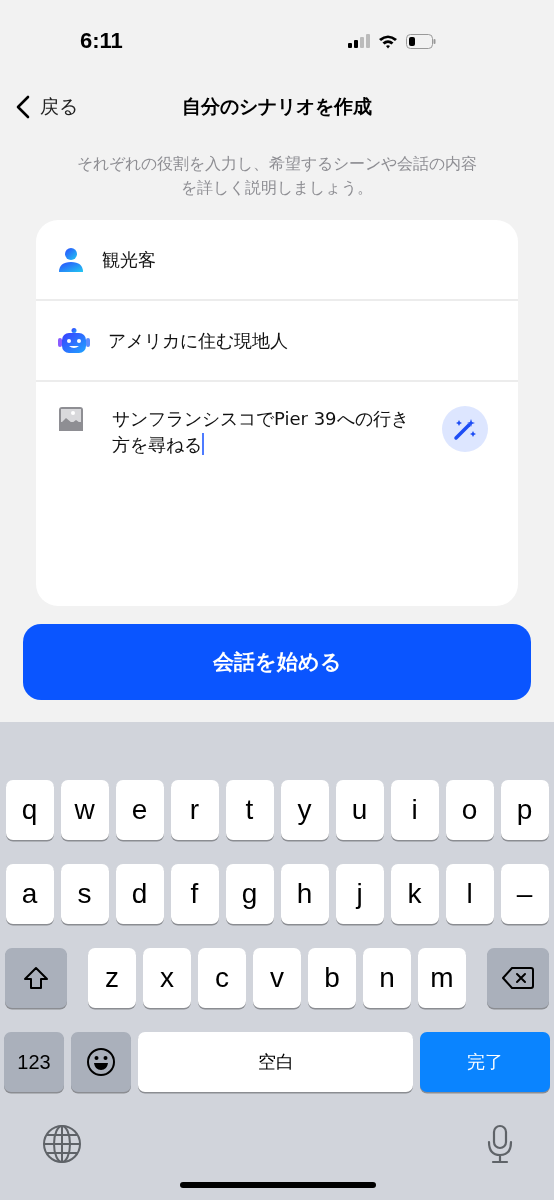 This screenshot has width=554, height=1200. I want to click on chevron-left-icon, so click(23, 107).